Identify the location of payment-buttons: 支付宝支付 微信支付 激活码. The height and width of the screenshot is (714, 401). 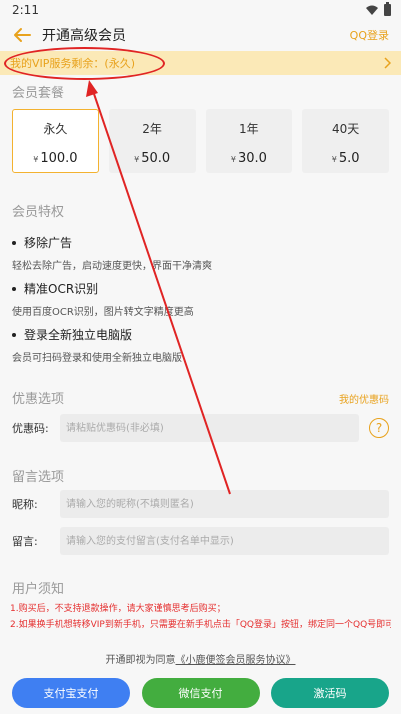
(200, 693).